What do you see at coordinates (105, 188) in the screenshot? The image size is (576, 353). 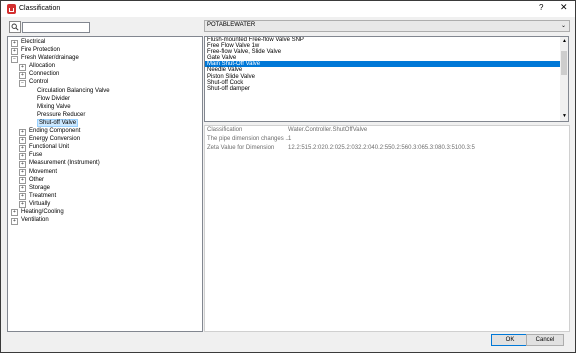 I see `tree-node: + Storage` at bounding box center [105, 188].